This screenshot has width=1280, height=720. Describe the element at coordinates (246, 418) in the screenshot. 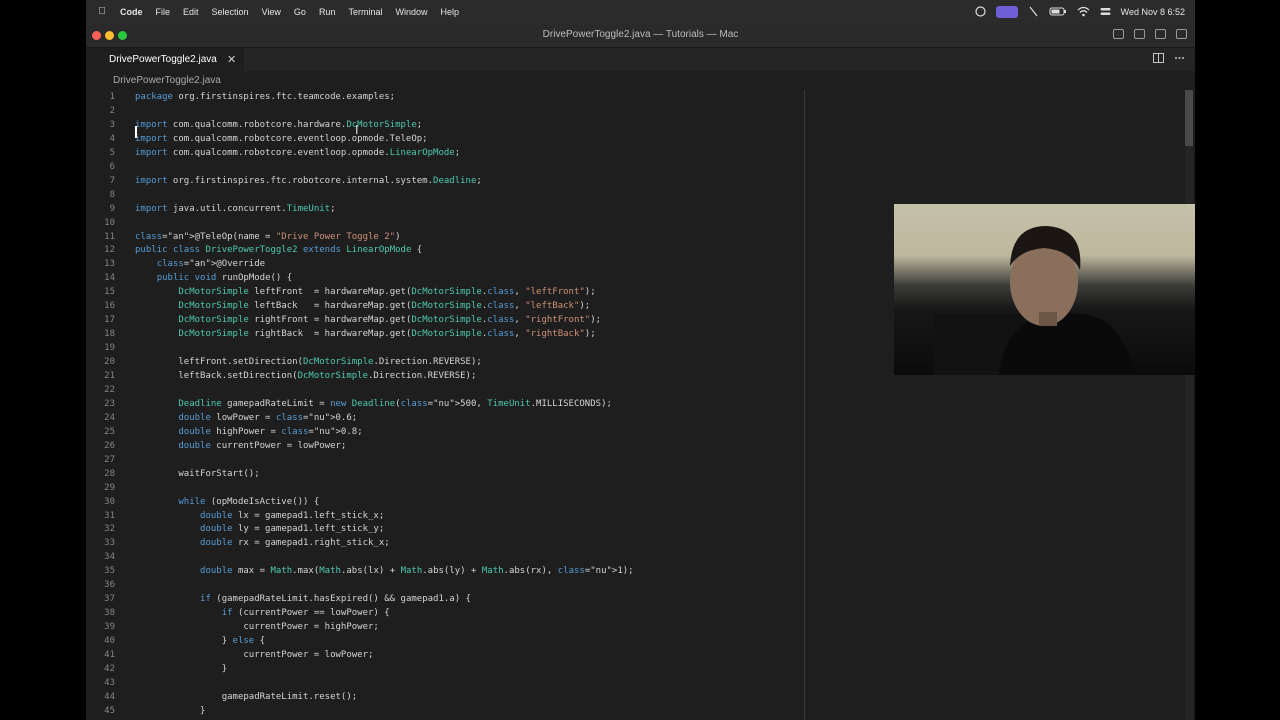

I see `line-code: double lowPower = class="nu">0.6;` at that location.